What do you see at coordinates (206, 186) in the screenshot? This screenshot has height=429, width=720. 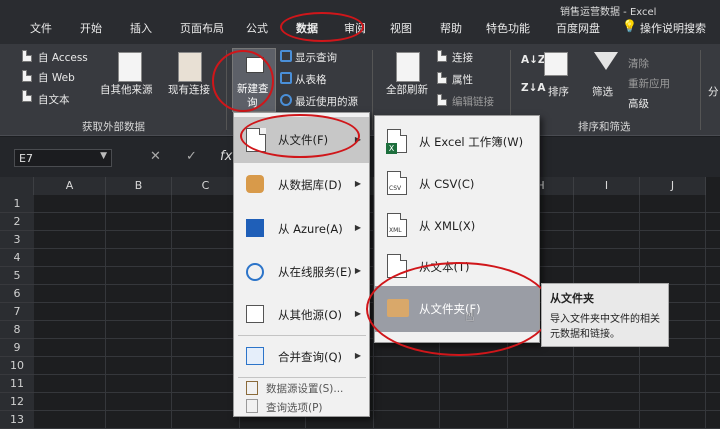 I see `column-header: C` at bounding box center [206, 186].